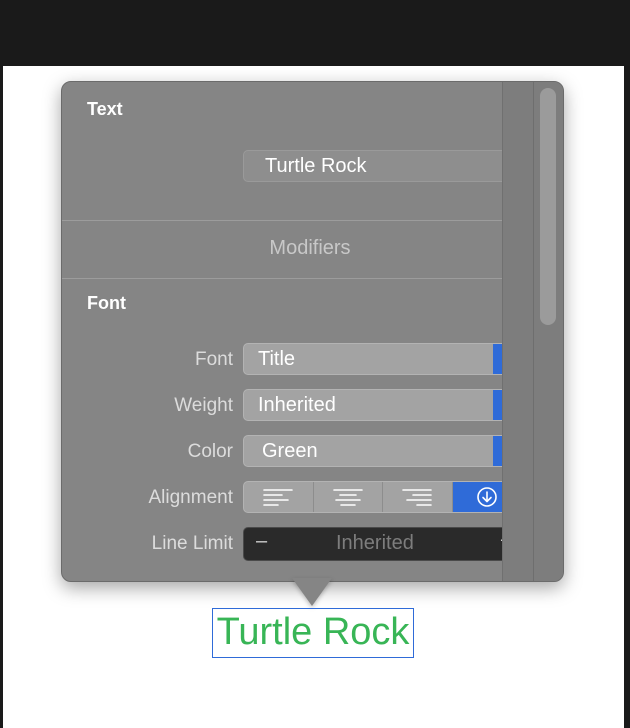  Describe the element at coordinates (297, 405) in the screenshot. I see `weight-popup-value: Inherited` at that location.